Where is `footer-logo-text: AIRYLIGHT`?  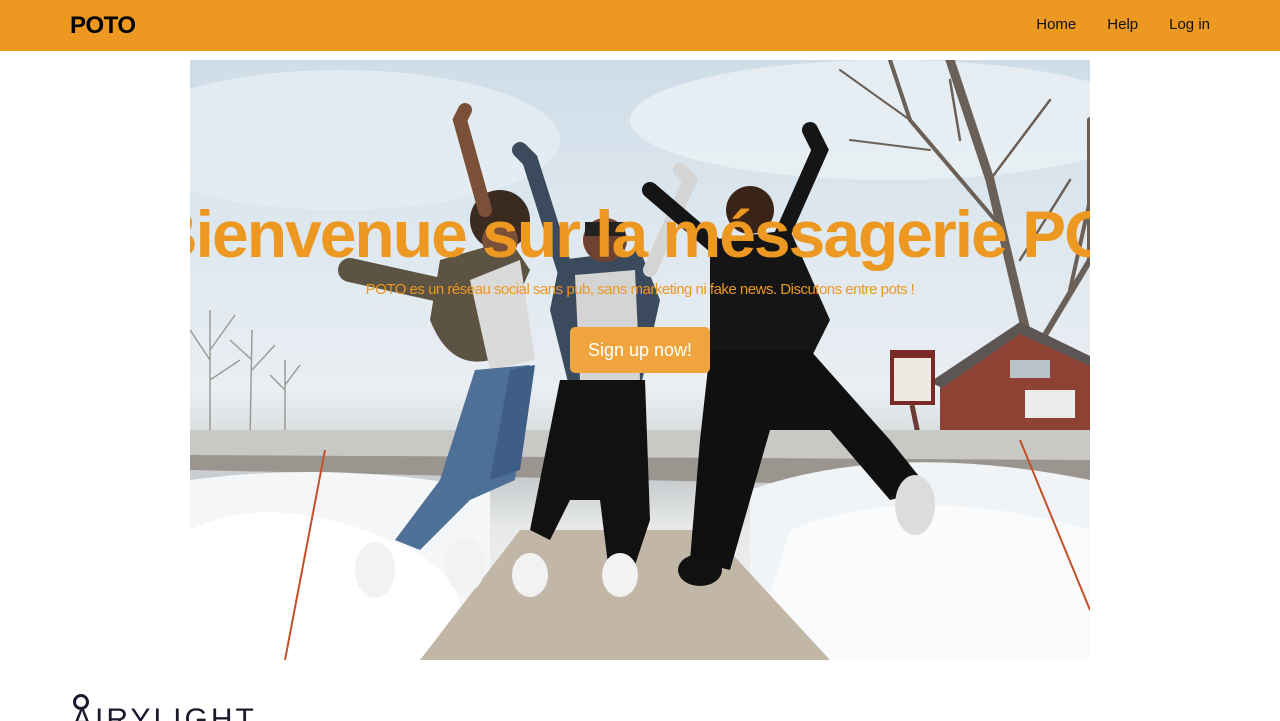
footer-logo-text: AIRYLIGHT is located at coordinates (164, 712).